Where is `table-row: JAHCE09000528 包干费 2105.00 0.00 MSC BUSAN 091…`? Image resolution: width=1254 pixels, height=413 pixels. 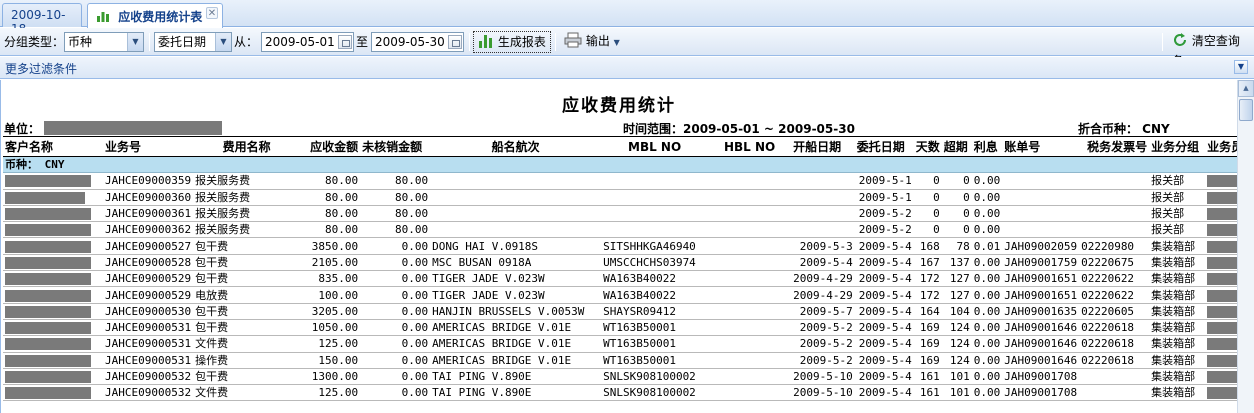 table-row: JAHCE09000528 包干费 2105.00 0.00 MSC BUSAN 091… is located at coordinates (626, 263).